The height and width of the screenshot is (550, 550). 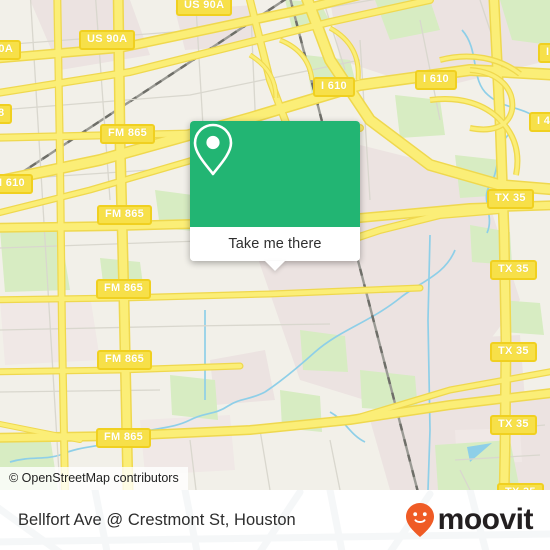 I want to click on highway-shield: I 4, so click(x=539, y=122).